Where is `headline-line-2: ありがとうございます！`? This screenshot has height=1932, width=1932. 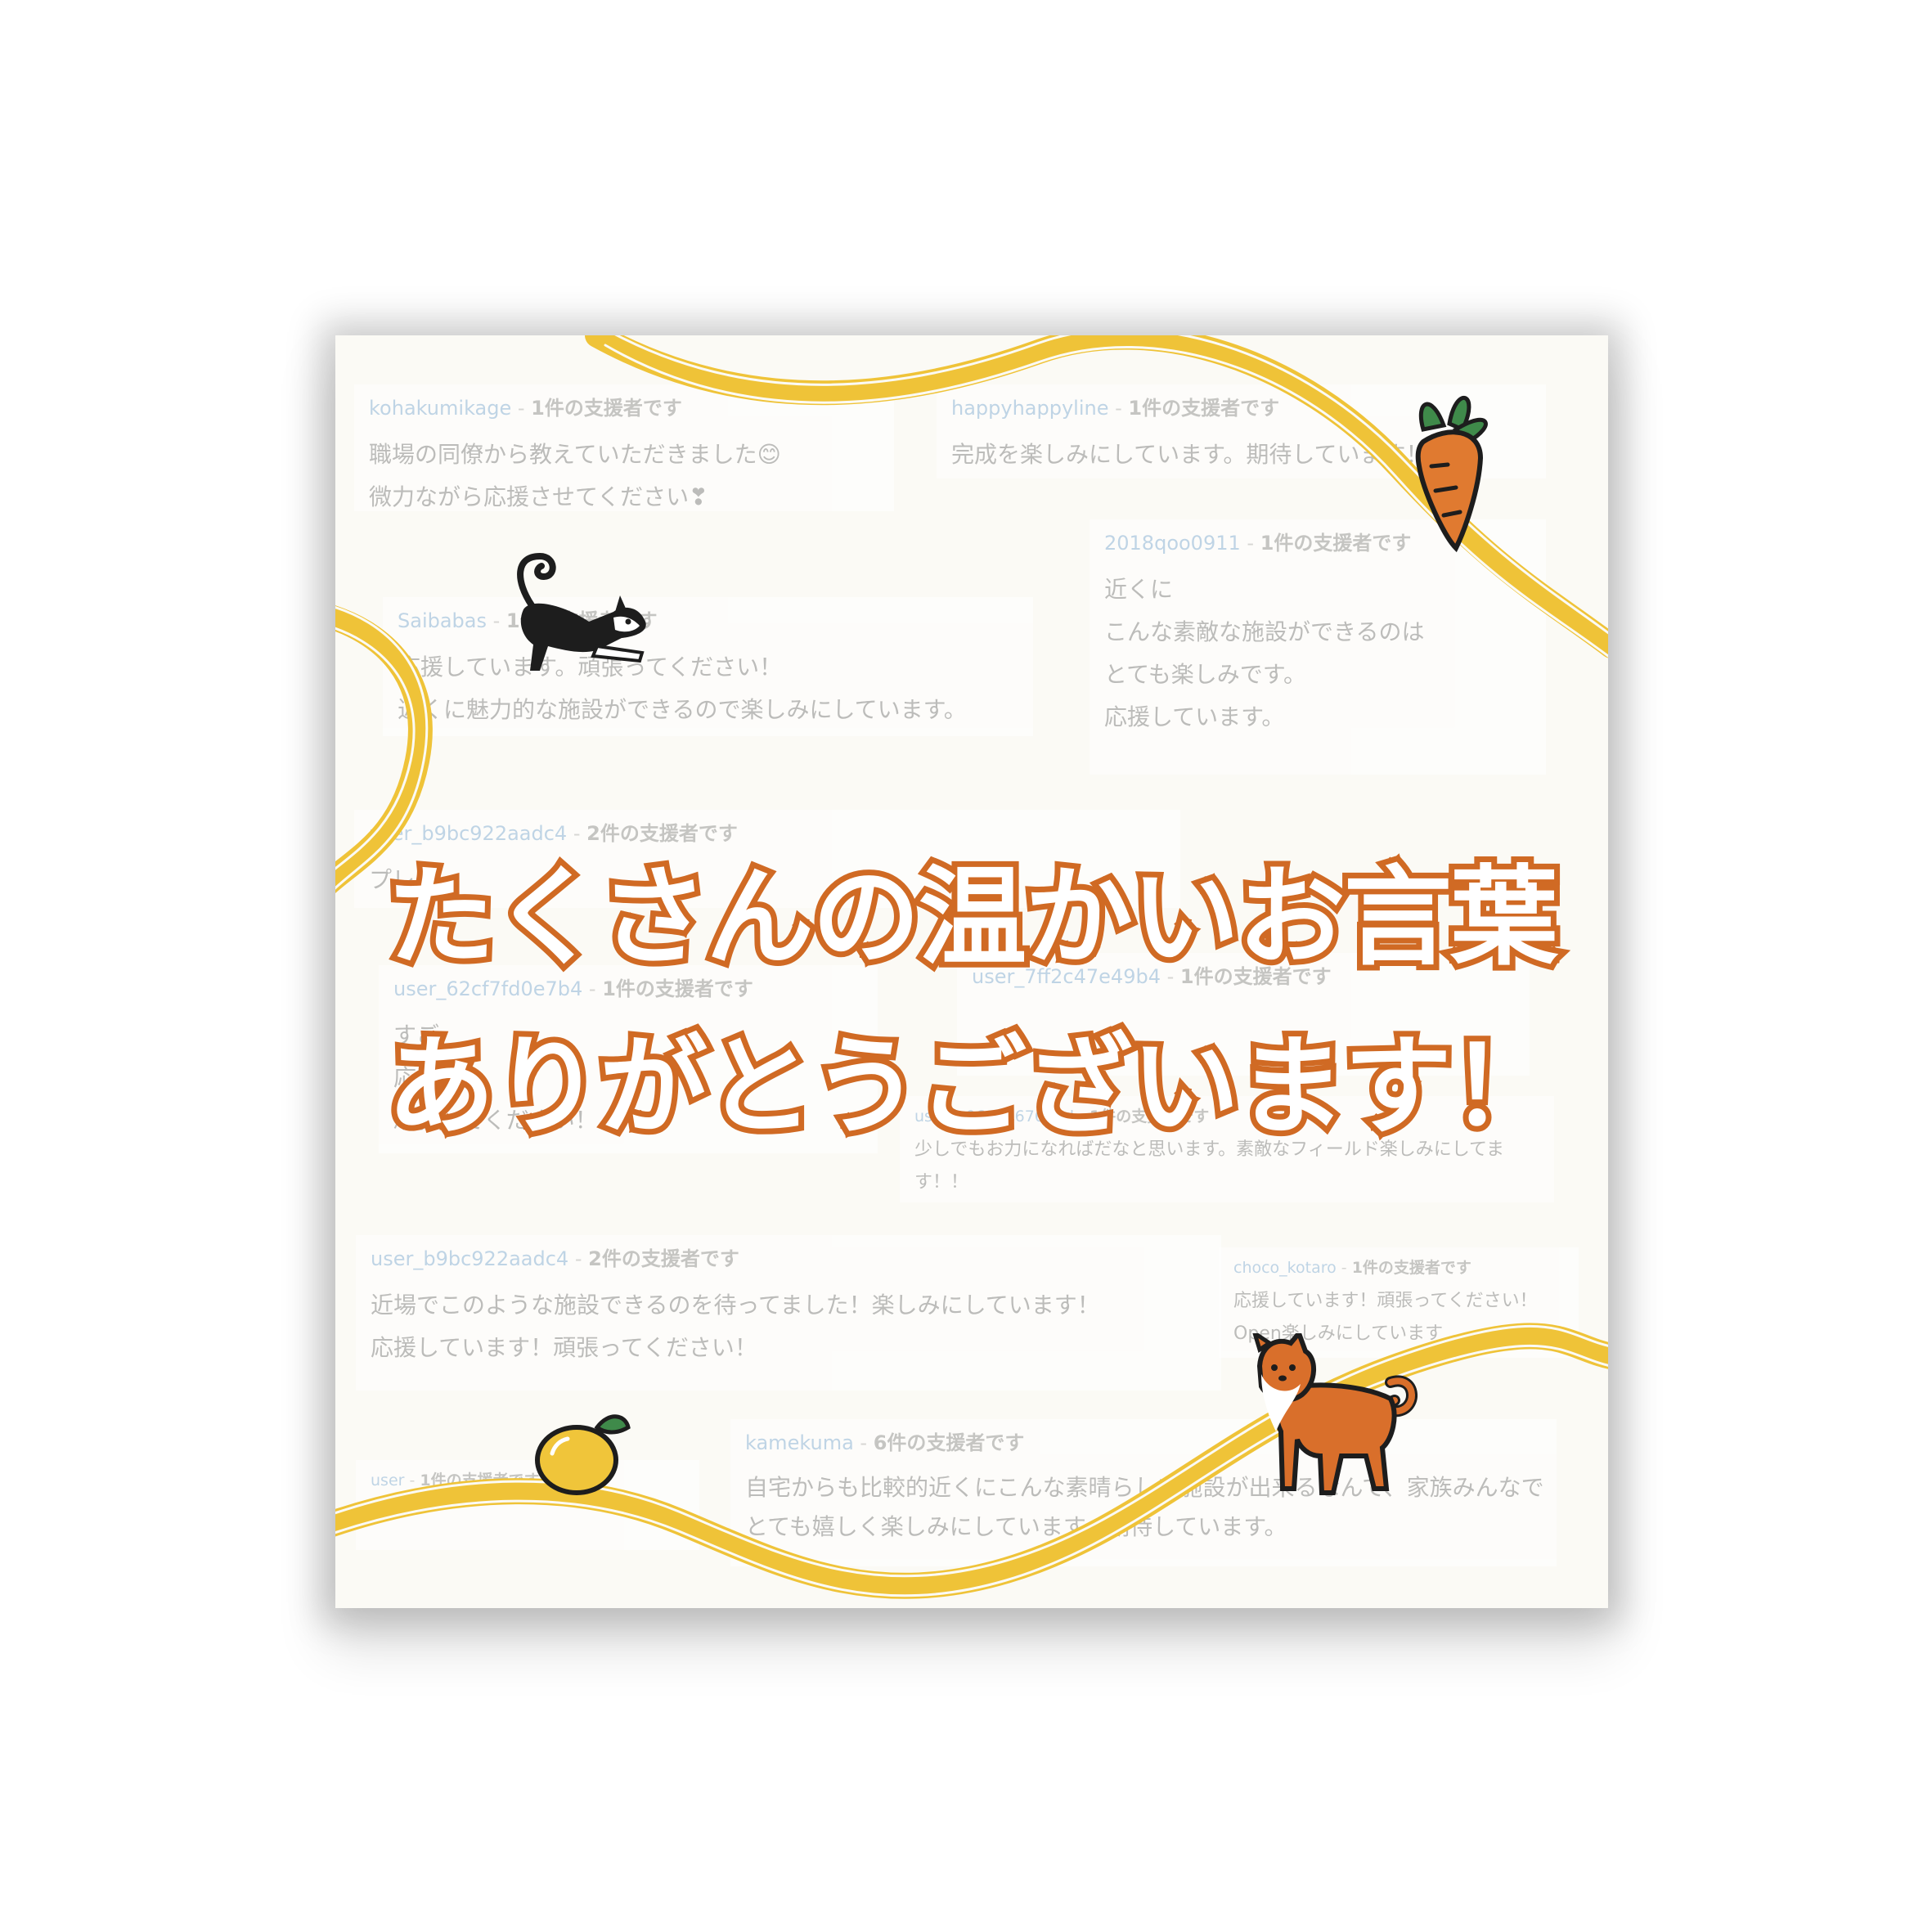 headline-line-2: ありがとうございます！ is located at coordinates (973, 1087).